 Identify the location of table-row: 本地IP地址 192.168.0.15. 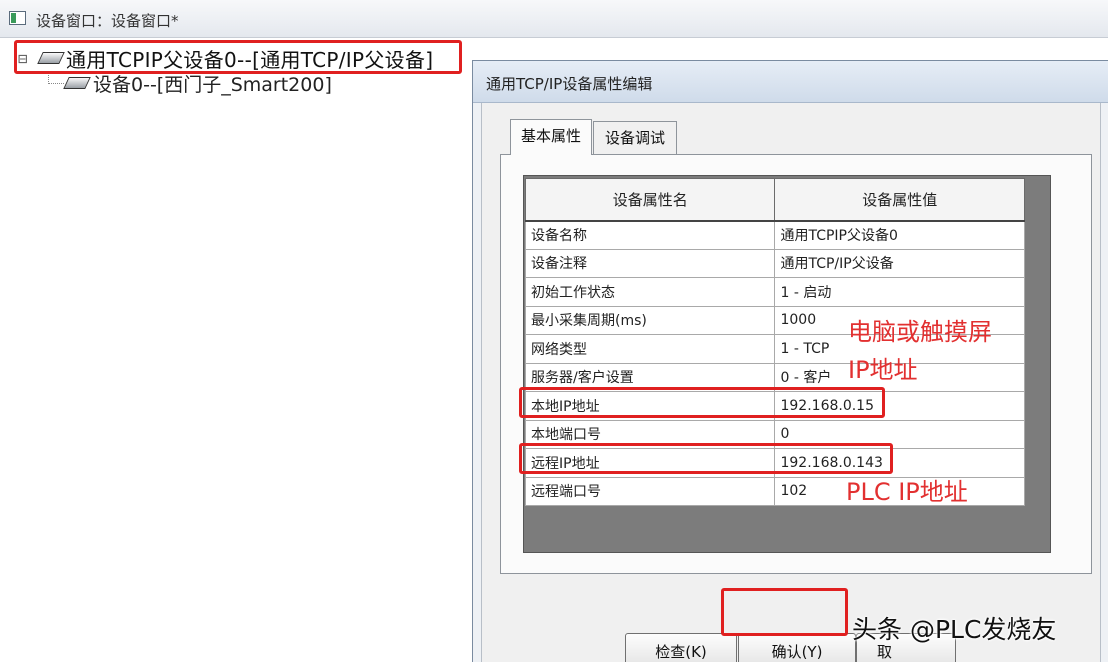
(774, 406).